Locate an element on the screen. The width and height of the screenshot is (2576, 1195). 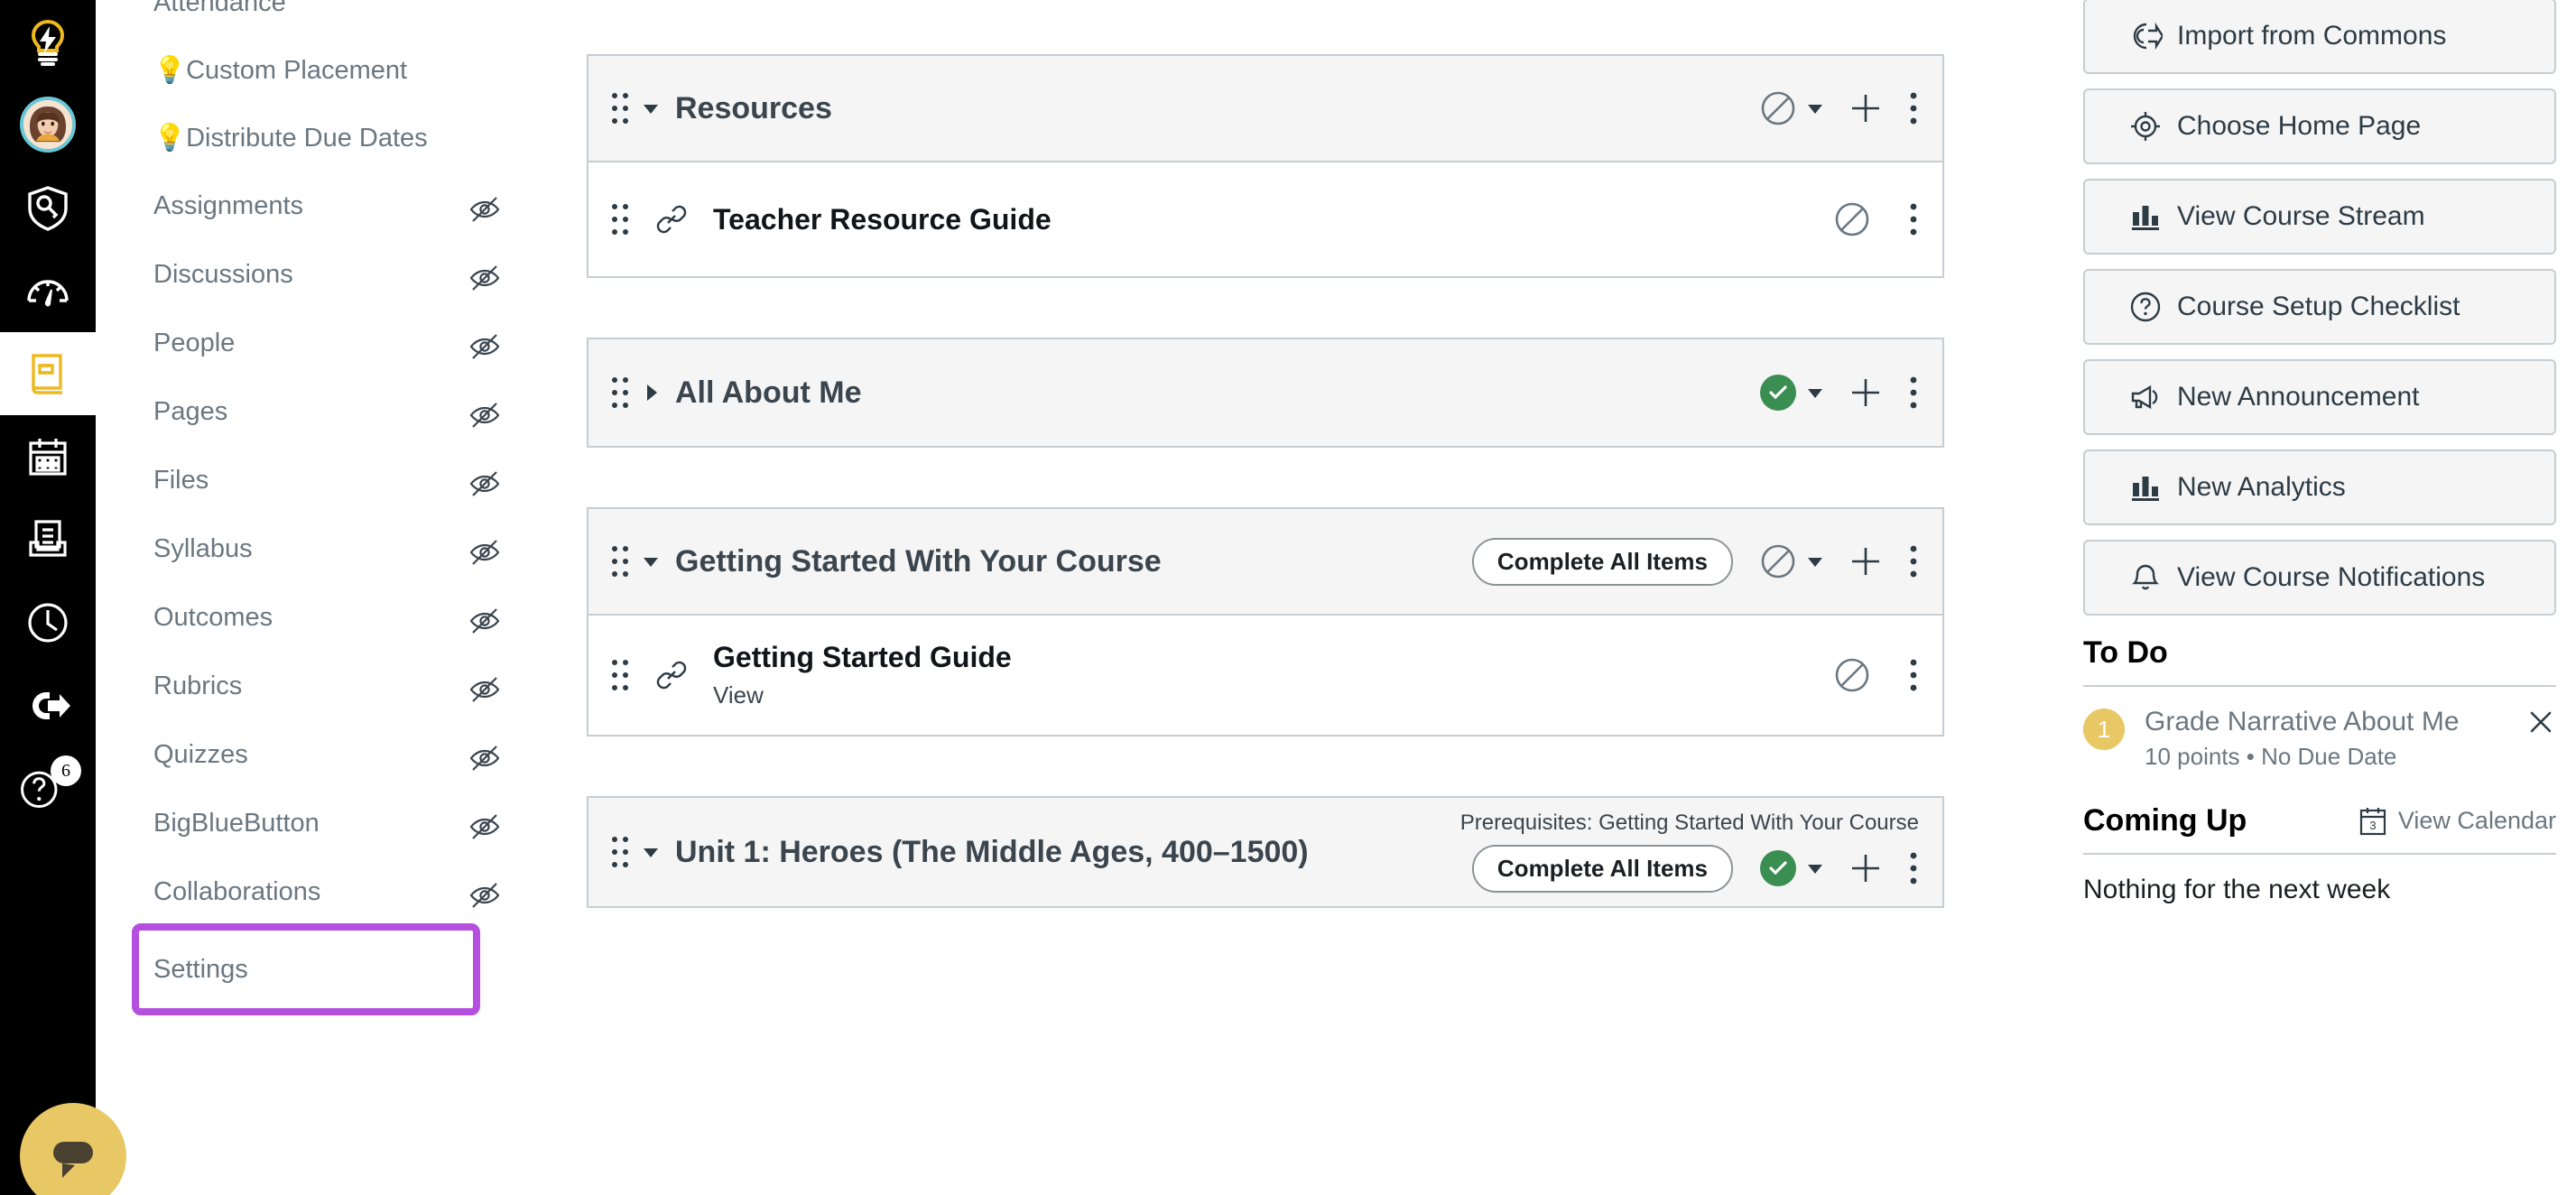
sidebar-item-discussions: Discussions is located at coordinates (334, 276).